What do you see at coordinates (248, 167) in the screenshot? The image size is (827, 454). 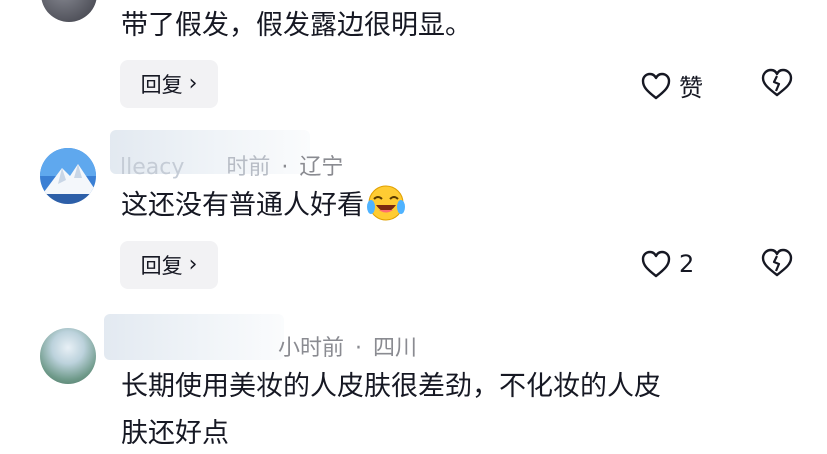 I see `timestamp: 时前` at bounding box center [248, 167].